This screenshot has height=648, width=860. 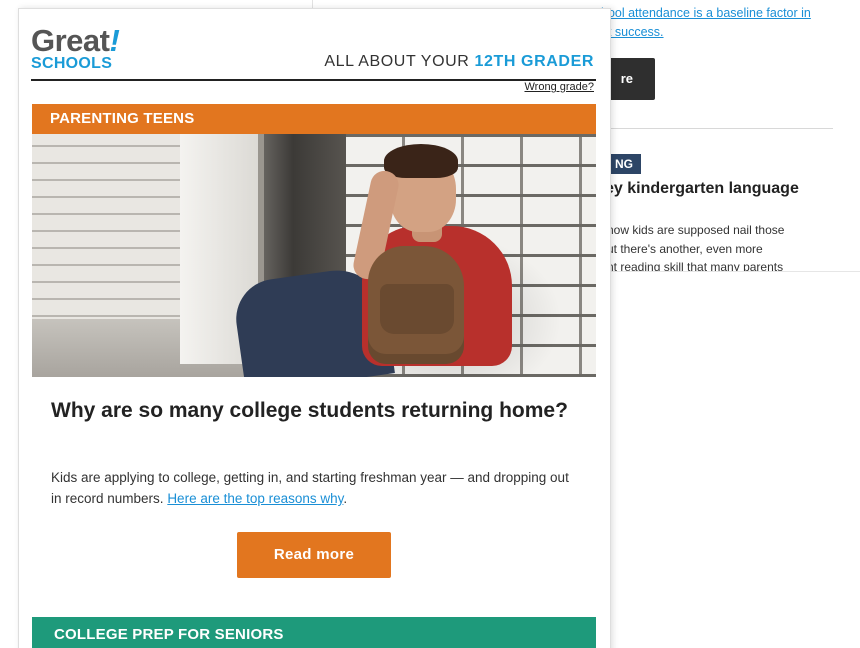 What do you see at coordinates (313, 80) in the screenshot?
I see `header-divider` at bounding box center [313, 80].